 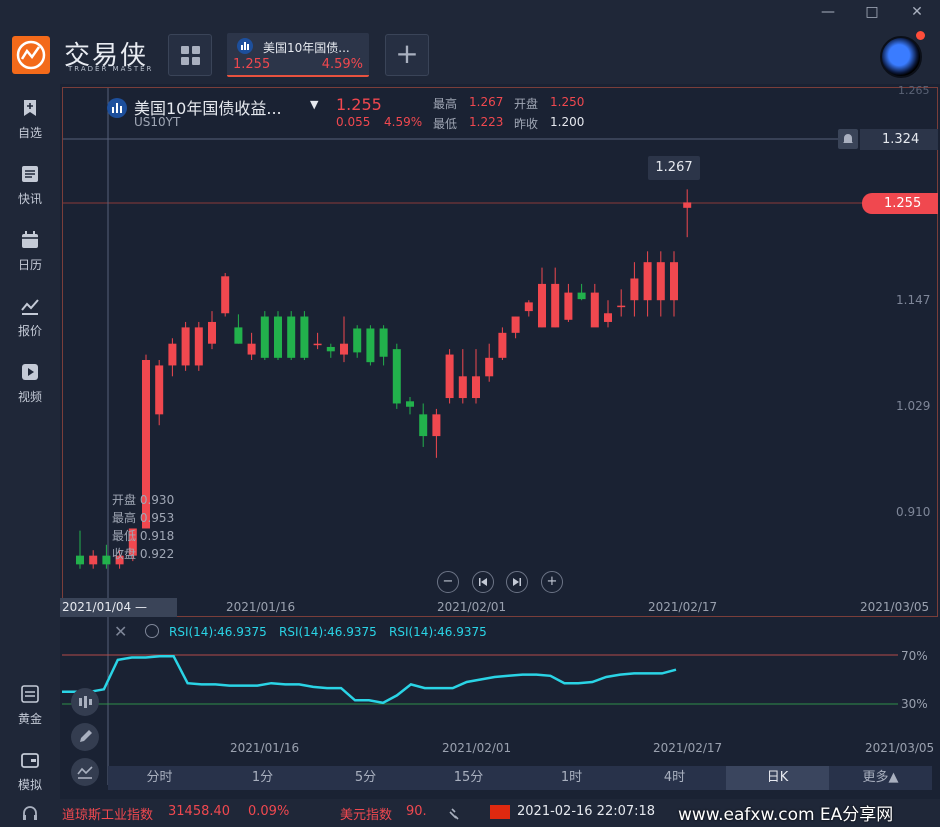 I want to click on ticker-dow-name: 道琼斯工业指数, so click(x=107, y=813).